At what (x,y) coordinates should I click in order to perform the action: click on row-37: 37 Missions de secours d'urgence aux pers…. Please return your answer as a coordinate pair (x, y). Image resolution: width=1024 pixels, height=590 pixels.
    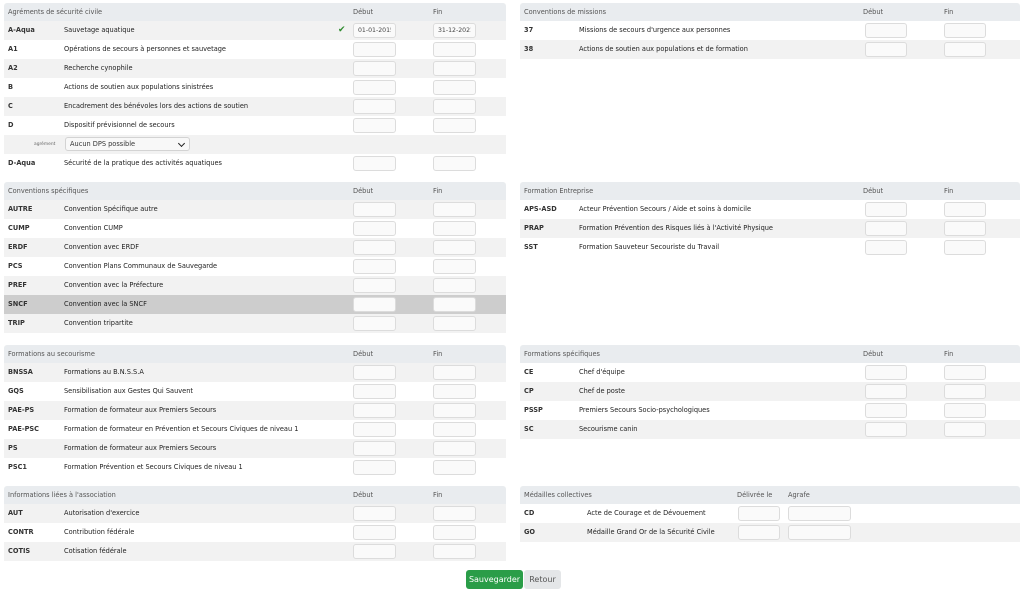
    Looking at the image, I should click on (770, 30).